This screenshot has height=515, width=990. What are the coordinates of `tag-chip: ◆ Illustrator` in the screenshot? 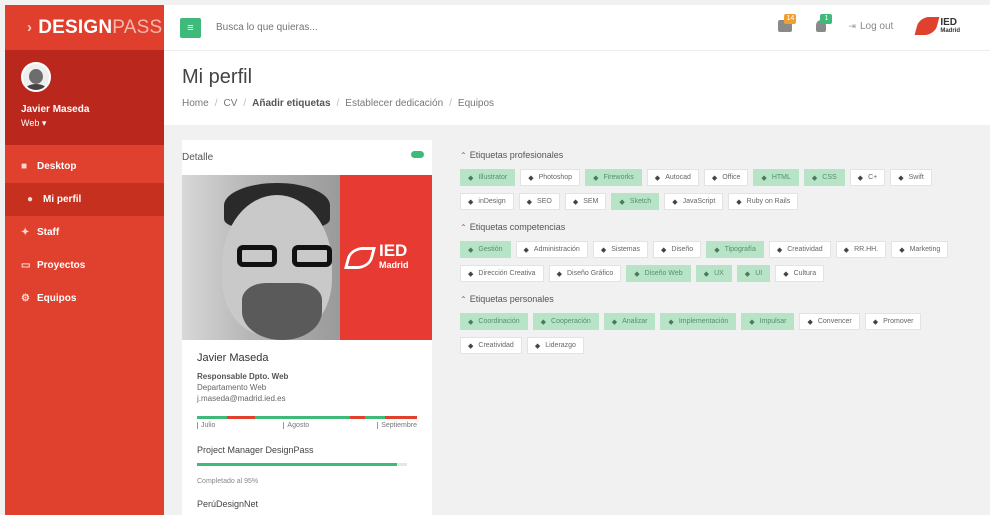 It's located at (488, 177).